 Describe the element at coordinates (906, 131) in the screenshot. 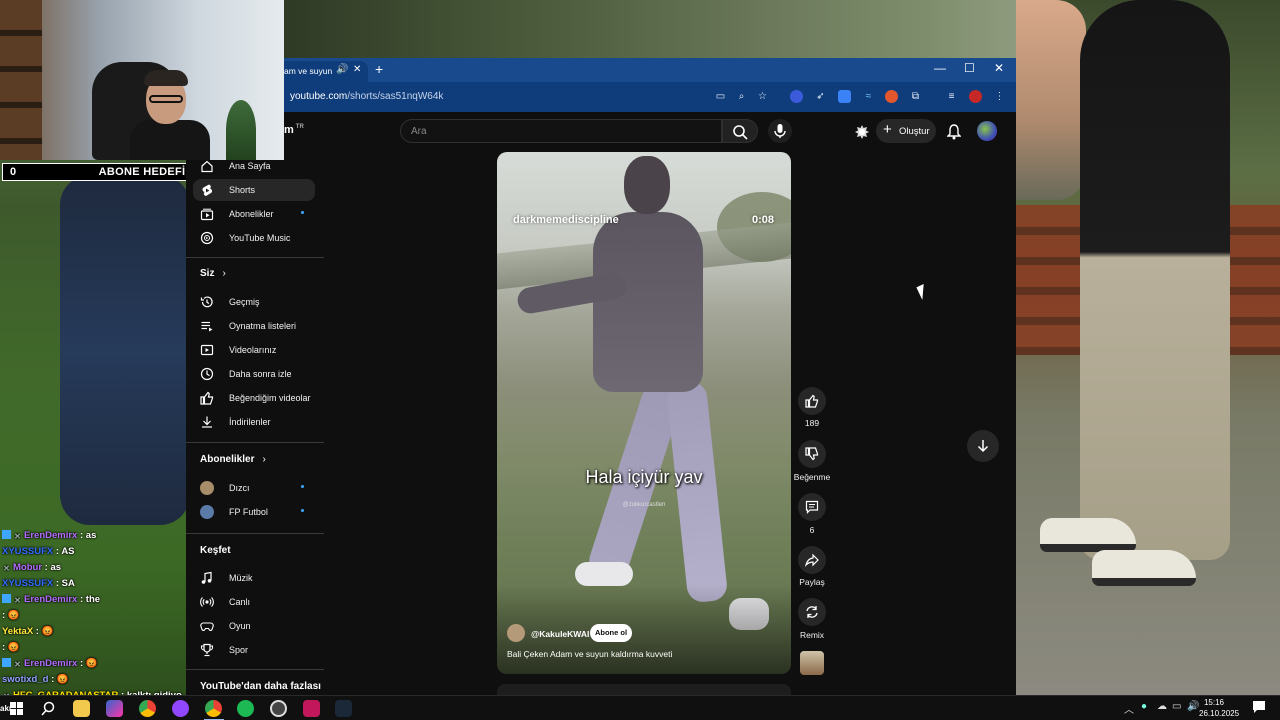

I see `create-button: + Oluştur` at that location.